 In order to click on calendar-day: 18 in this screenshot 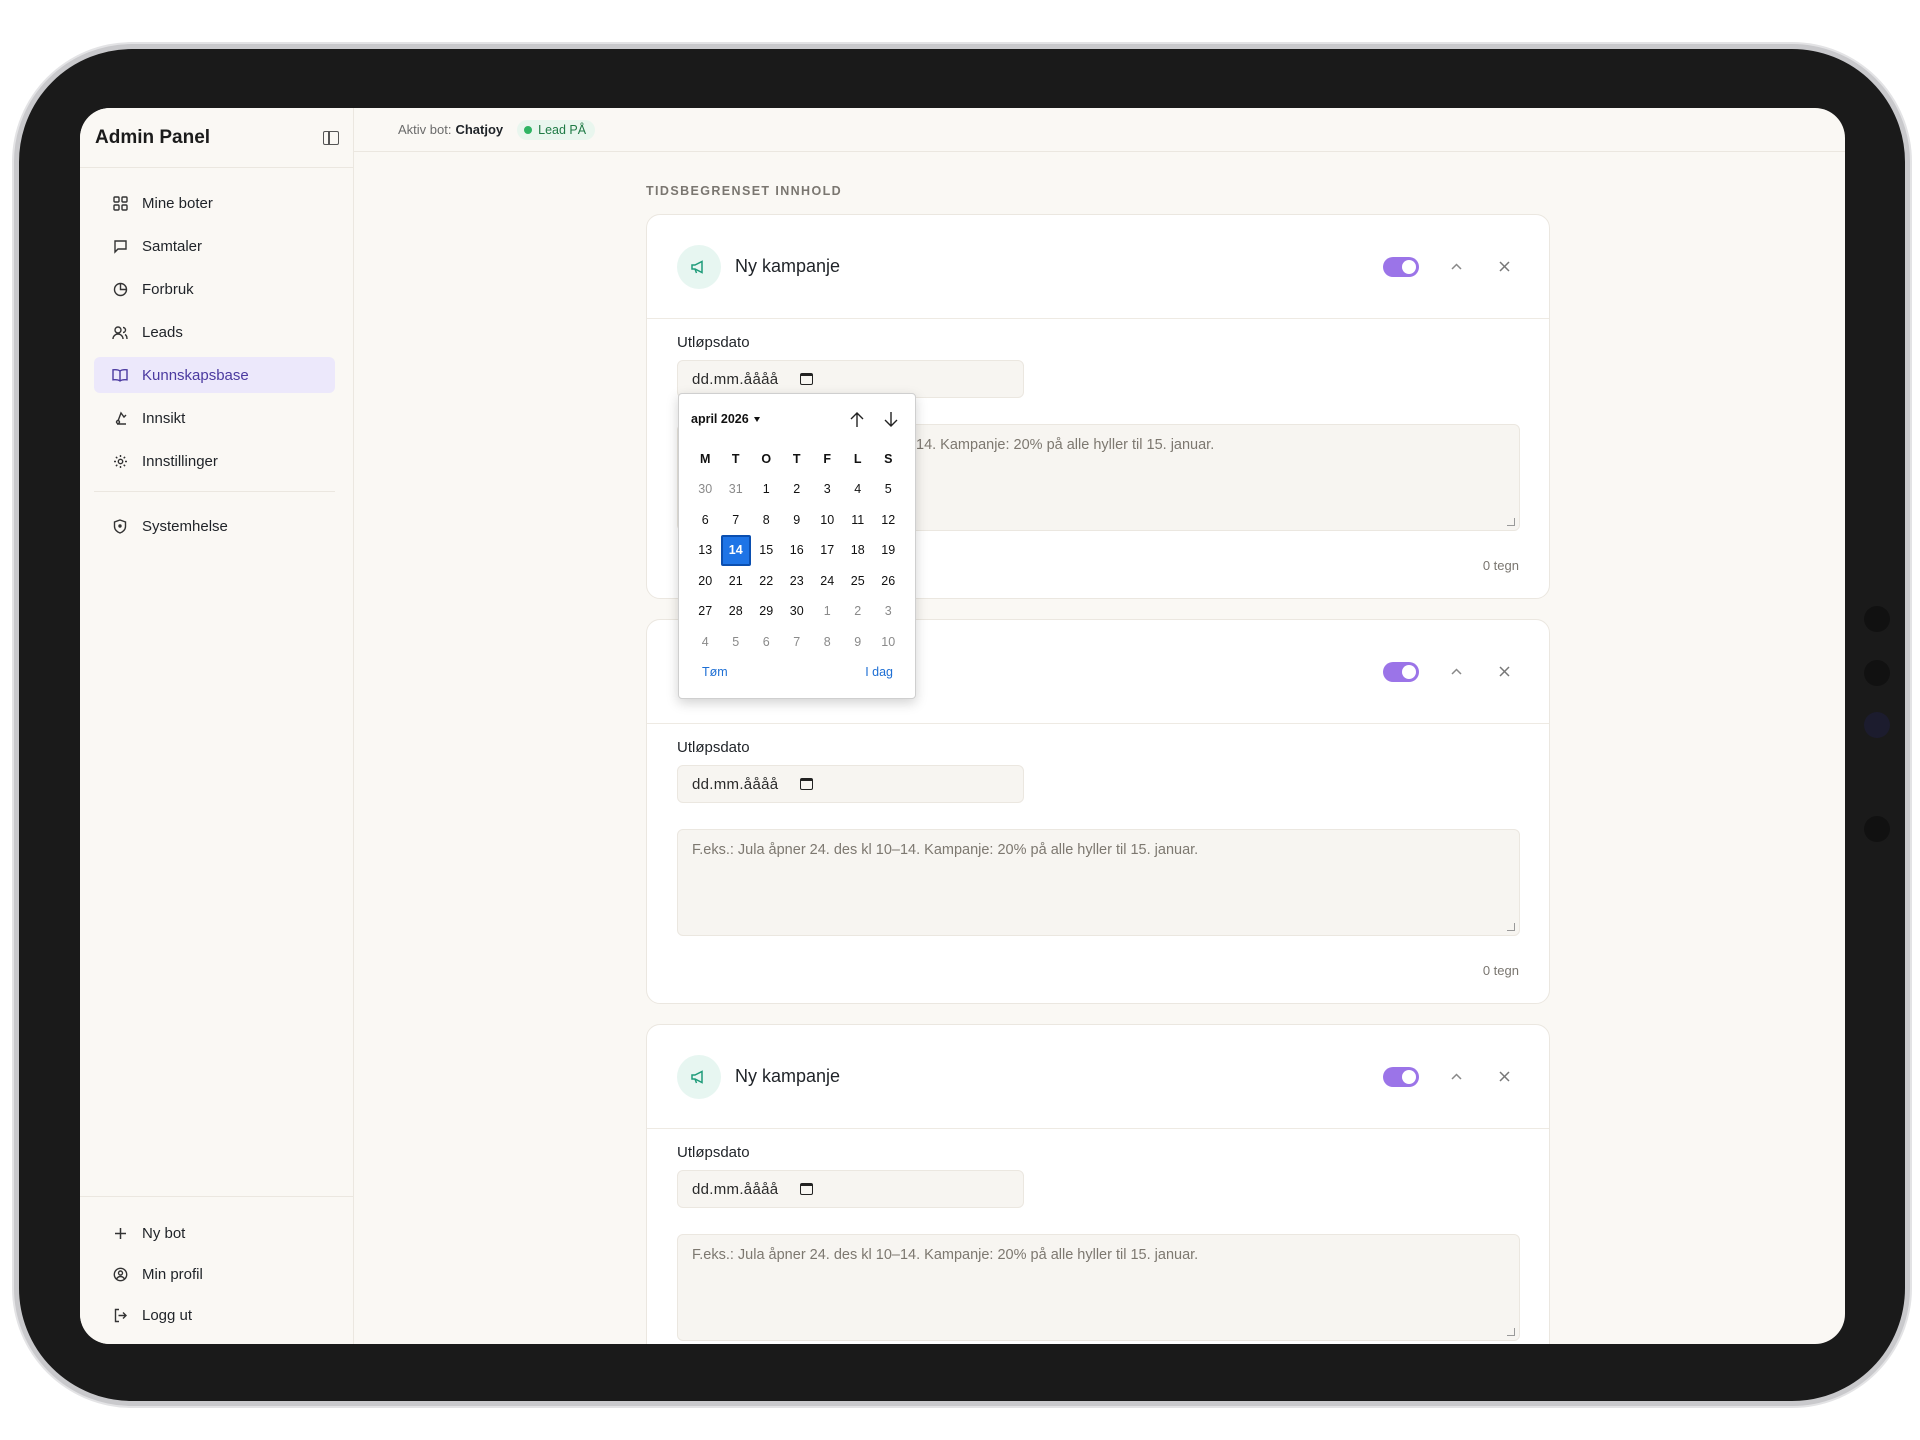, I will do `click(858, 550)`.